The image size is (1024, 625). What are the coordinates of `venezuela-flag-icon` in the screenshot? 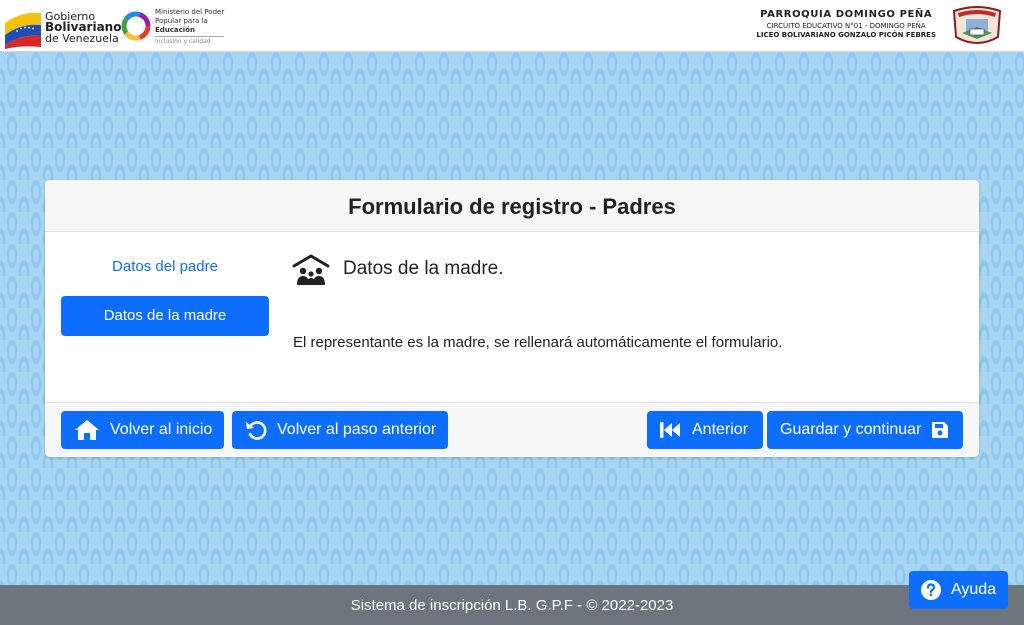 It's located at (23, 30).